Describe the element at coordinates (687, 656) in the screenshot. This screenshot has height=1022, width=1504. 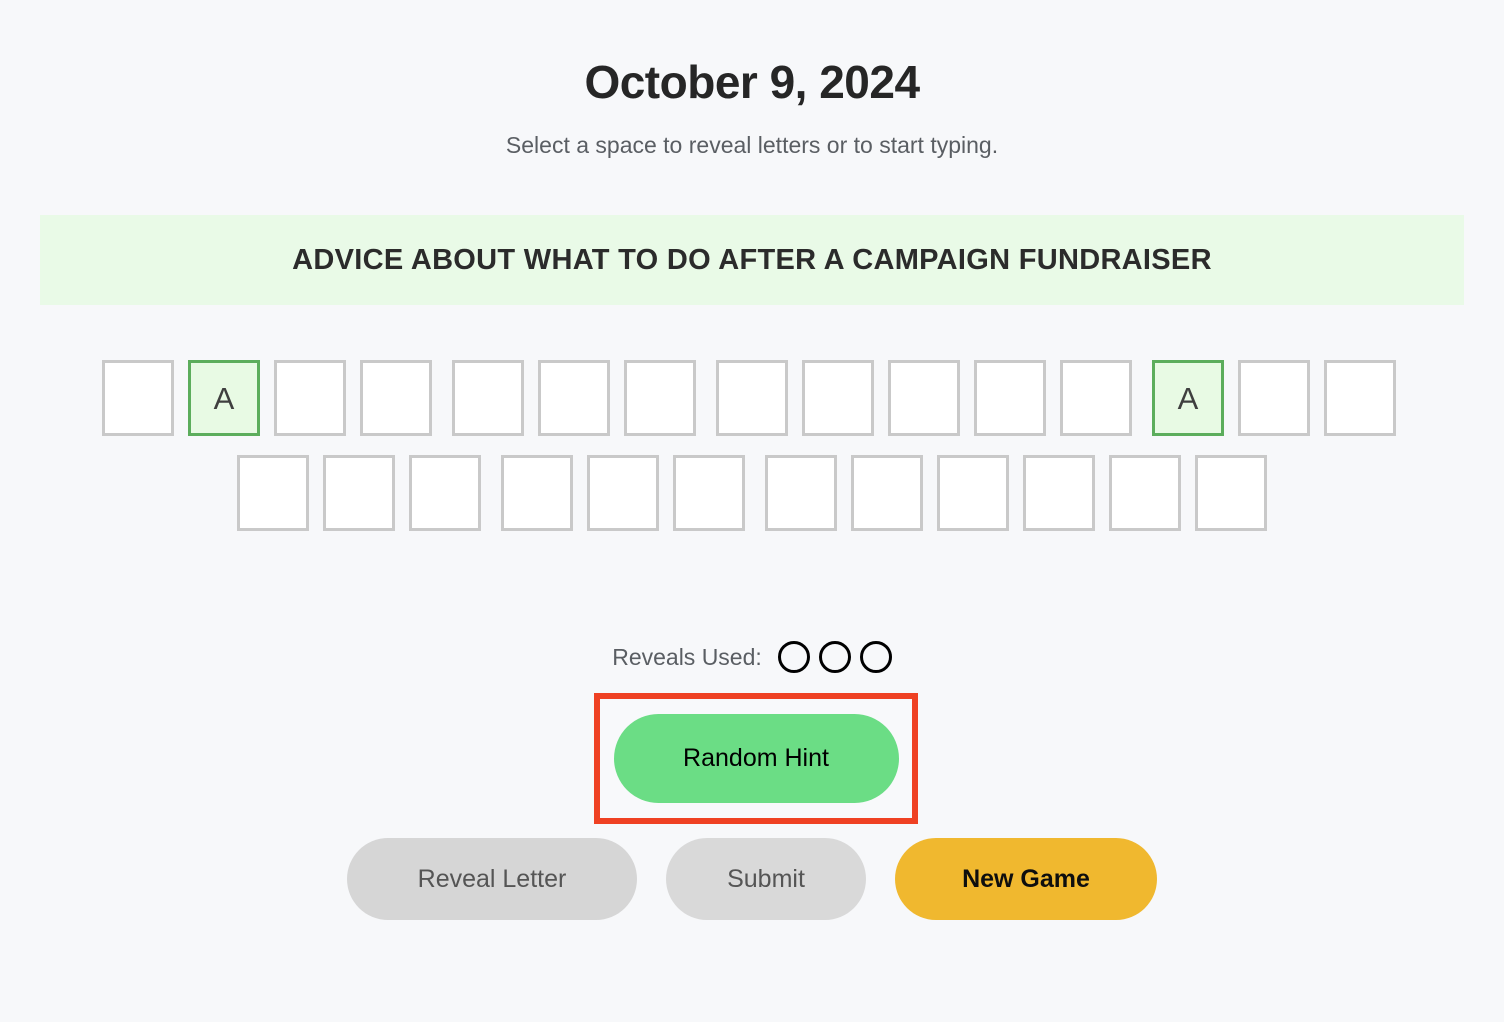
I see `reveals-used-label: Reveals Used:` at that location.